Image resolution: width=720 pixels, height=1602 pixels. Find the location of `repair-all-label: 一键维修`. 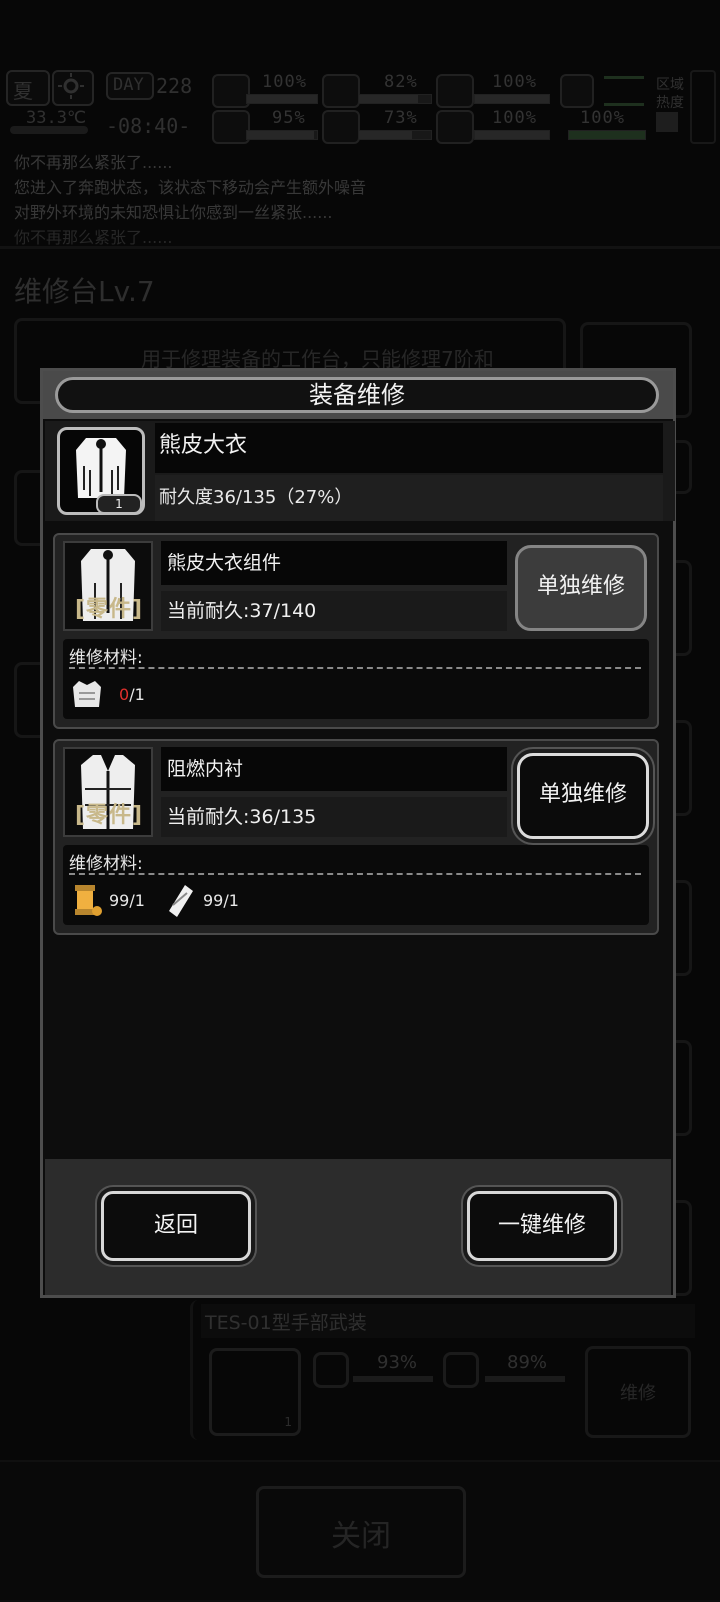

repair-all-label: 一键维修 is located at coordinates (541, 1225).